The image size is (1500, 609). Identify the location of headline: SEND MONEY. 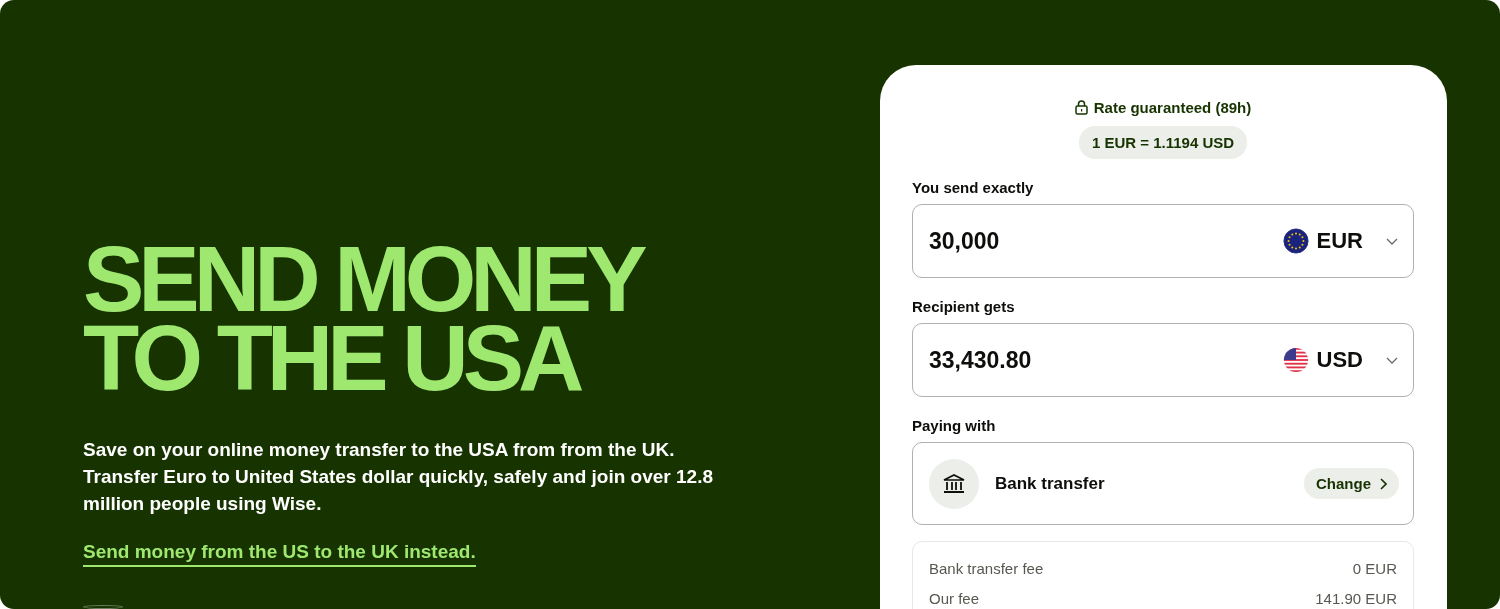
(363, 280).